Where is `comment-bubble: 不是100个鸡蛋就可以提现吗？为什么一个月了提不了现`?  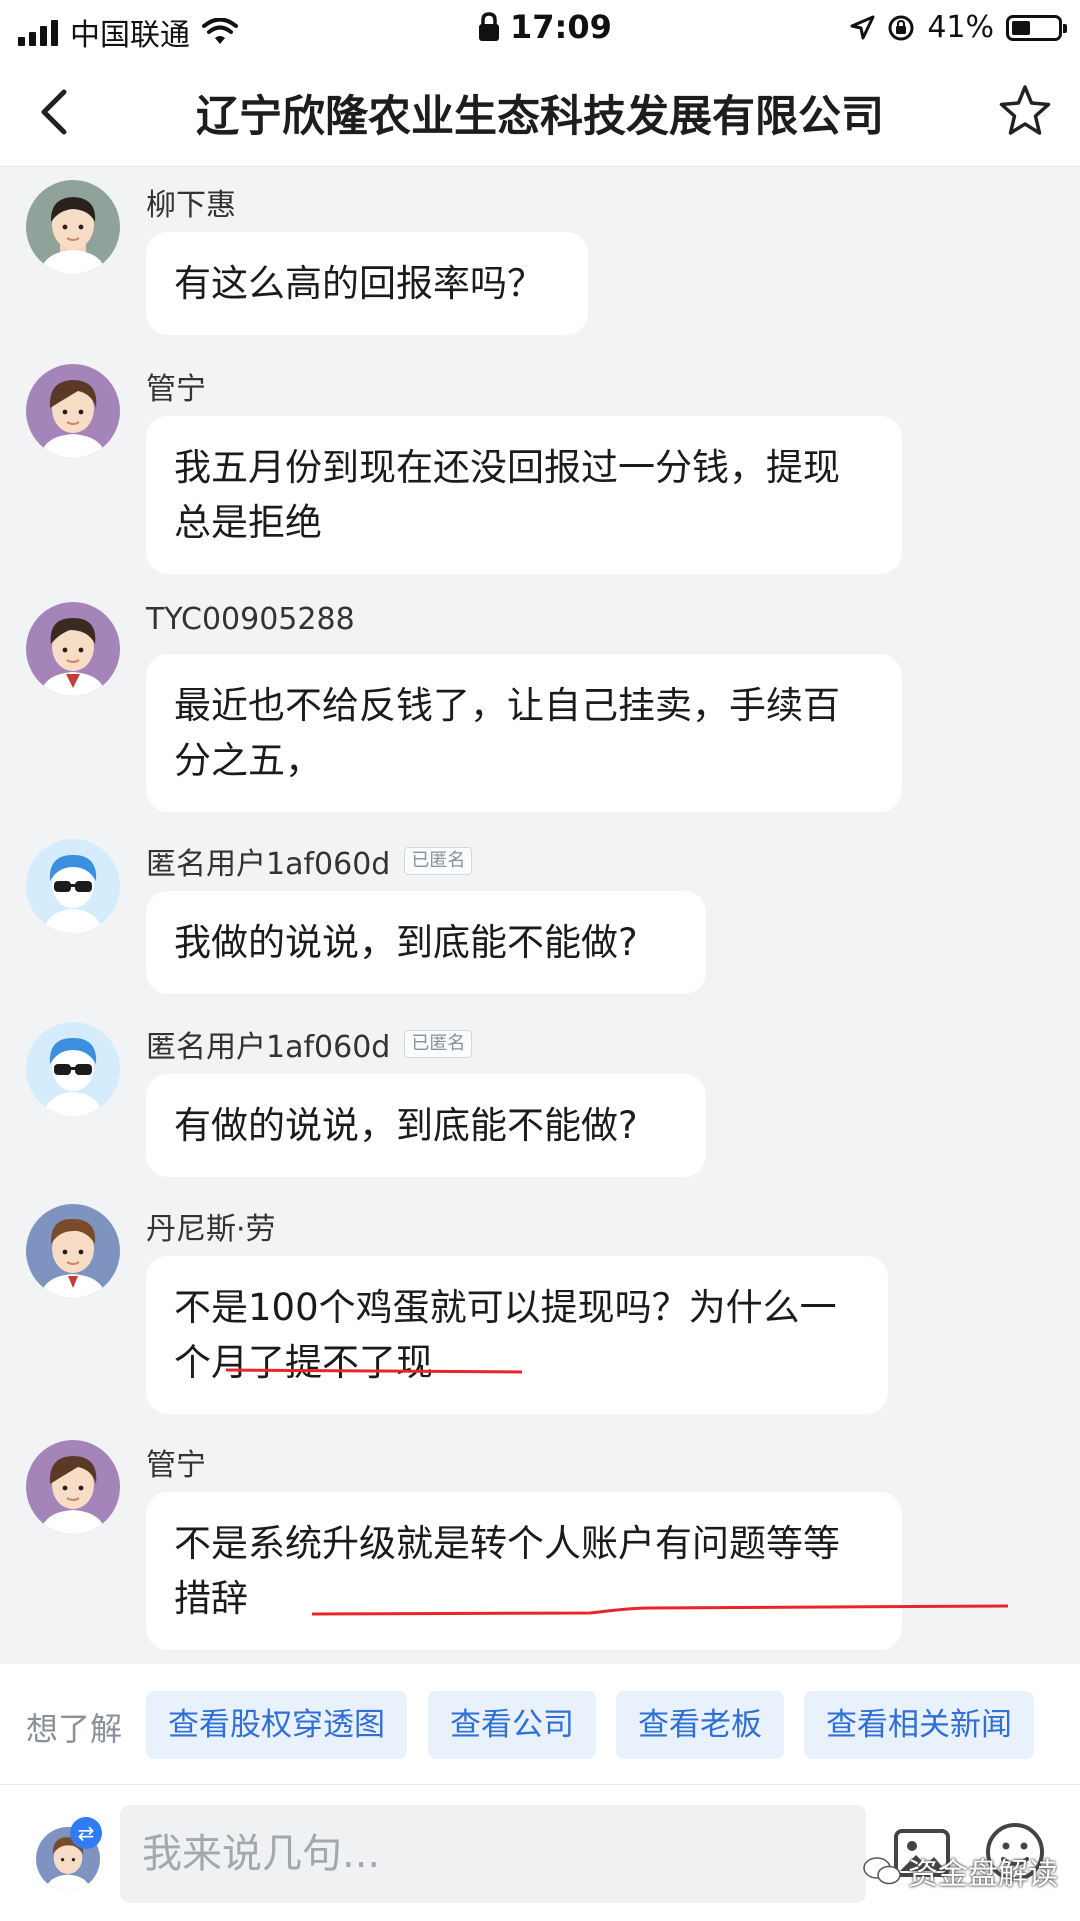 comment-bubble: 不是100个鸡蛋就可以提现吗？为什么一个月了提不了现 is located at coordinates (517, 1335).